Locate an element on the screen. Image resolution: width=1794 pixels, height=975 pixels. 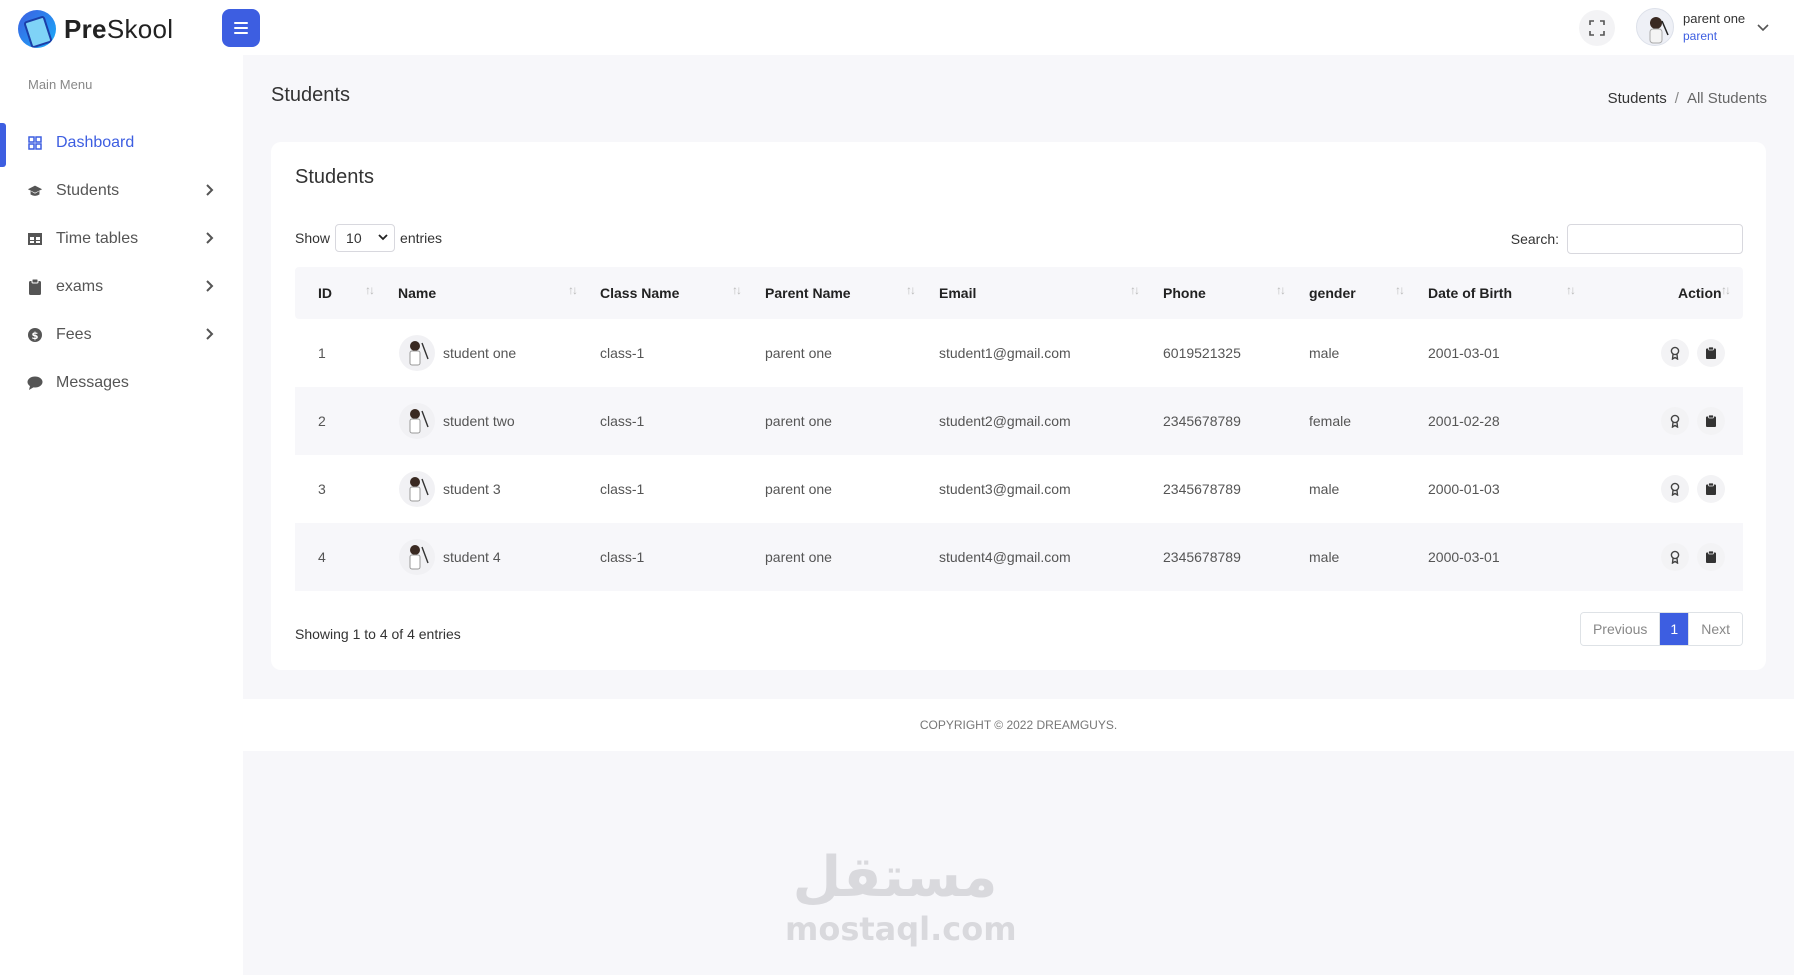
table-icon is located at coordinates (35, 239).